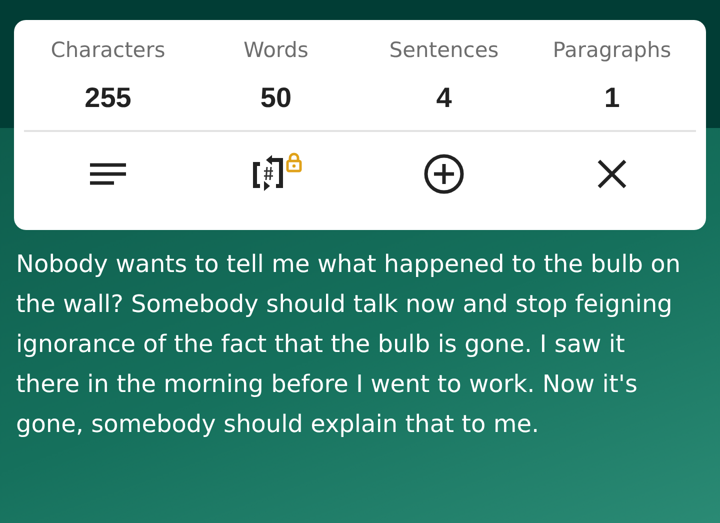  I want to click on stat-label: Characters, so click(108, 50).